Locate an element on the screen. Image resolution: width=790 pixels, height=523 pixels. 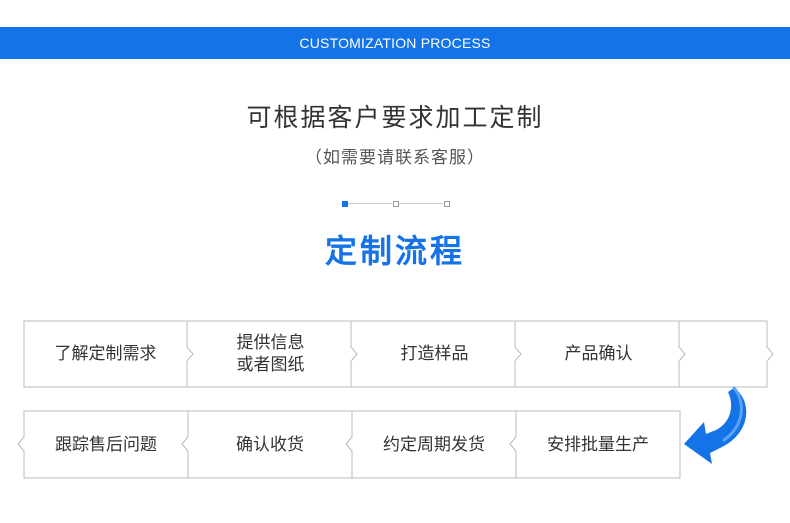
decorative-dots is located at coordinates (397, 205).